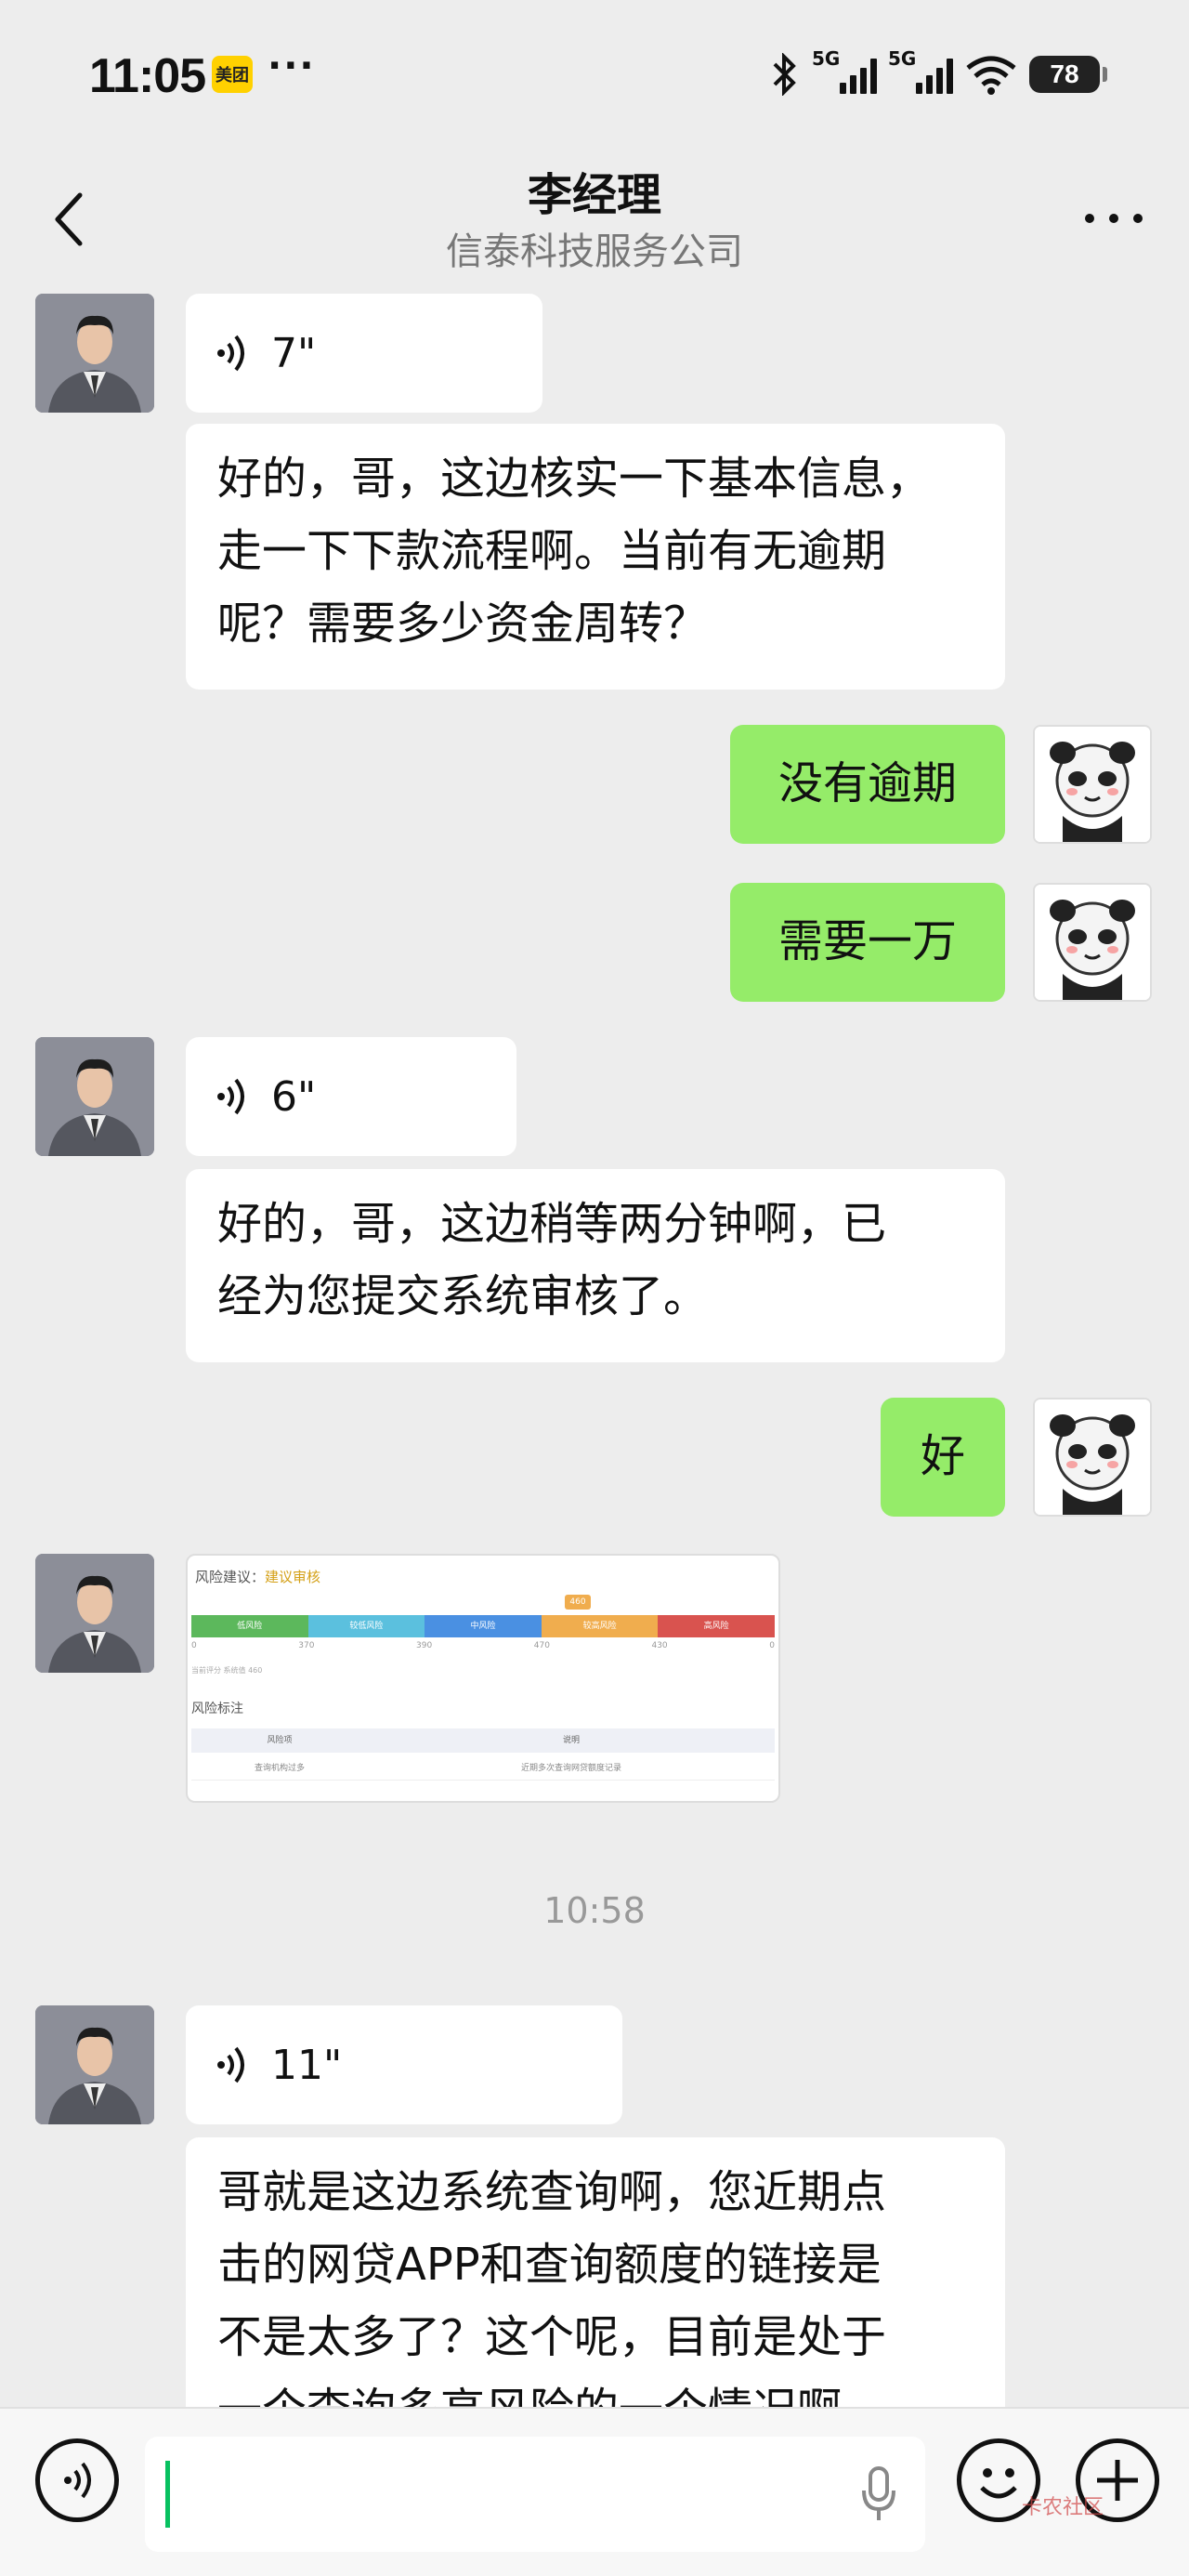 This screenshot has width=1189, height=2576. Describe the element at coordinates (366, 1626) in the screenshot. I see `risk-segment: 较低风险` at that location.